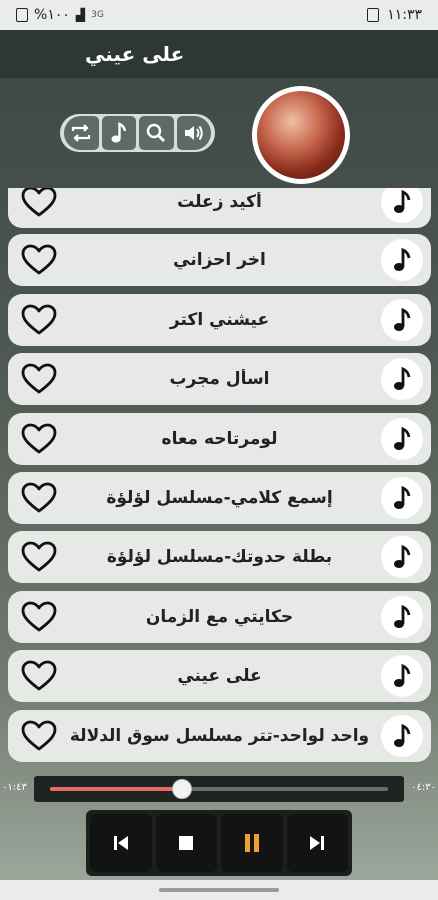 The image size is (438, 900). I want to click on song-title: أكيد زعلت, so click(219, 202).